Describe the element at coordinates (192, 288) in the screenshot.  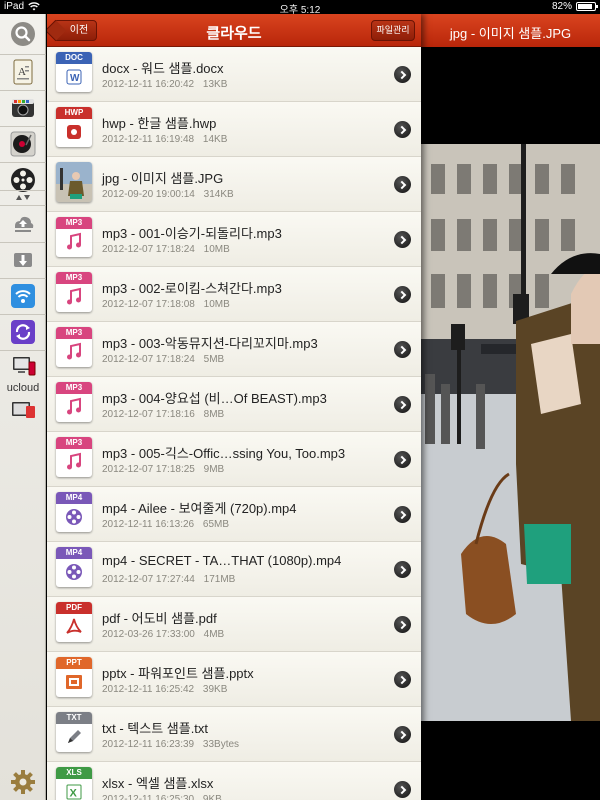
I see `file-name: mp3 - 002-로이킴-스쳐간다.mp3` at that location.